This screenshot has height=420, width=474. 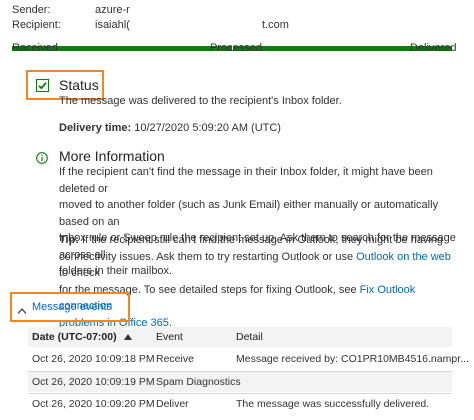 What do you see at coordinates (93, 382) in the screenshot?
I see `row-date: Oct 26, 2020 10:09:19 PM` at bounding box center [93, 382].